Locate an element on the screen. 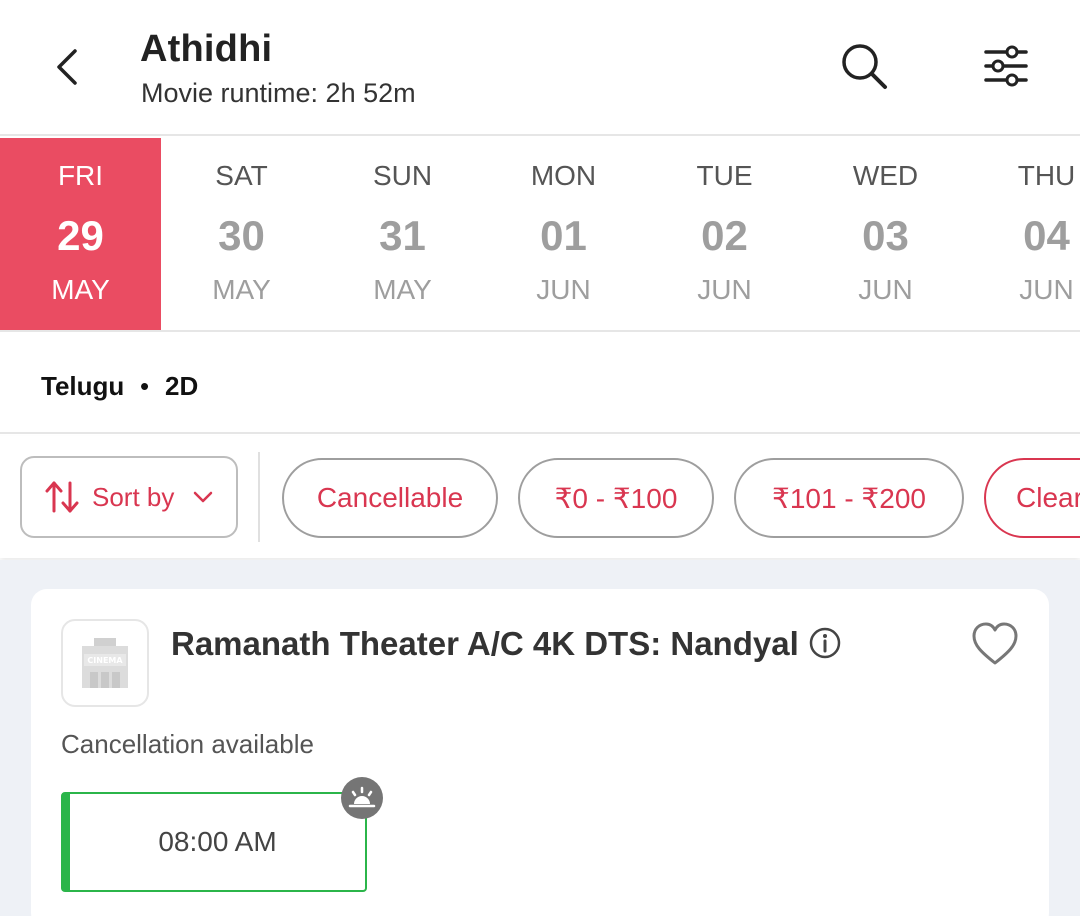 This screenshot has width=1080, height=916. date-thu: THU 04 JUN is located at coordinates (1023, 234).